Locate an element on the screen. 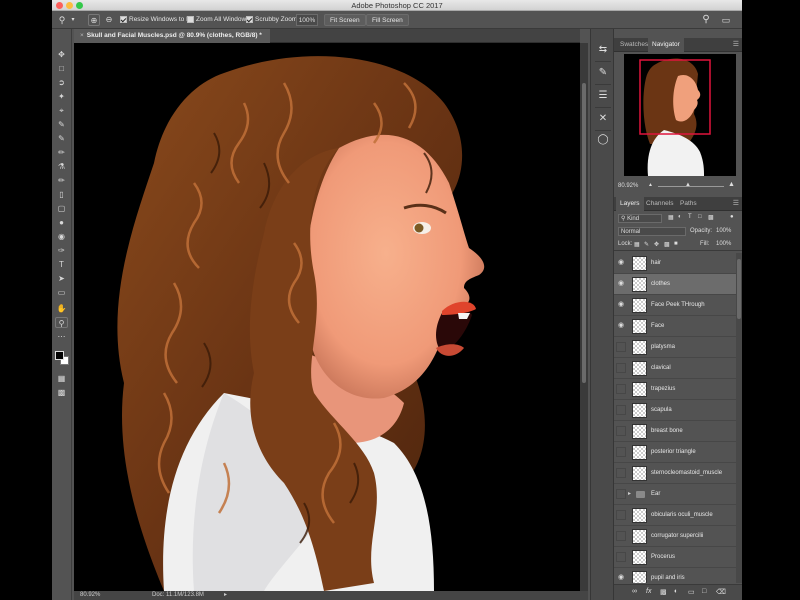 This screenshot has width=800, height=600. layer-row: breast bone is located at coordinates (675, 431).